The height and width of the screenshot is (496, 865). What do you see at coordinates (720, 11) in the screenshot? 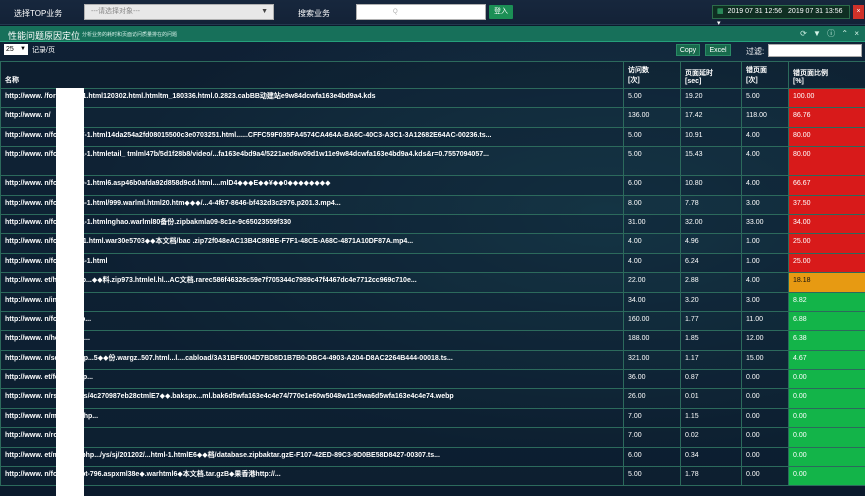
I see `calendar-icon: ▦` at bounding box center [720, 11].